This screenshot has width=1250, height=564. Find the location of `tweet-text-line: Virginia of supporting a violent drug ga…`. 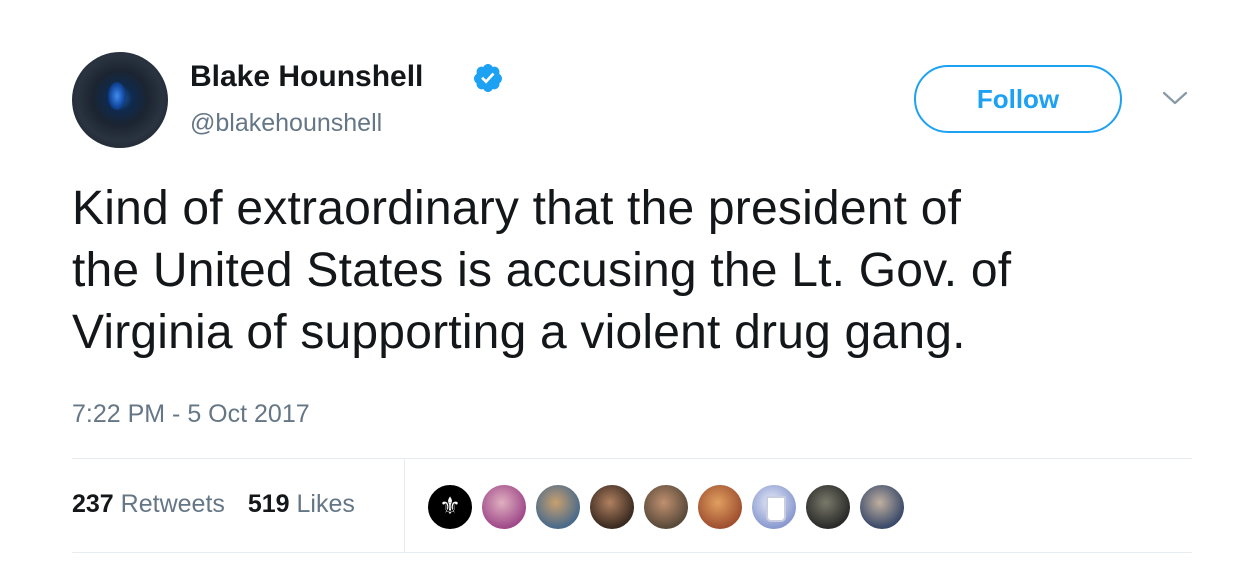

tweet-text-line: Virginia of supporting a violent drug ga… is located at coordinates (519, 332).